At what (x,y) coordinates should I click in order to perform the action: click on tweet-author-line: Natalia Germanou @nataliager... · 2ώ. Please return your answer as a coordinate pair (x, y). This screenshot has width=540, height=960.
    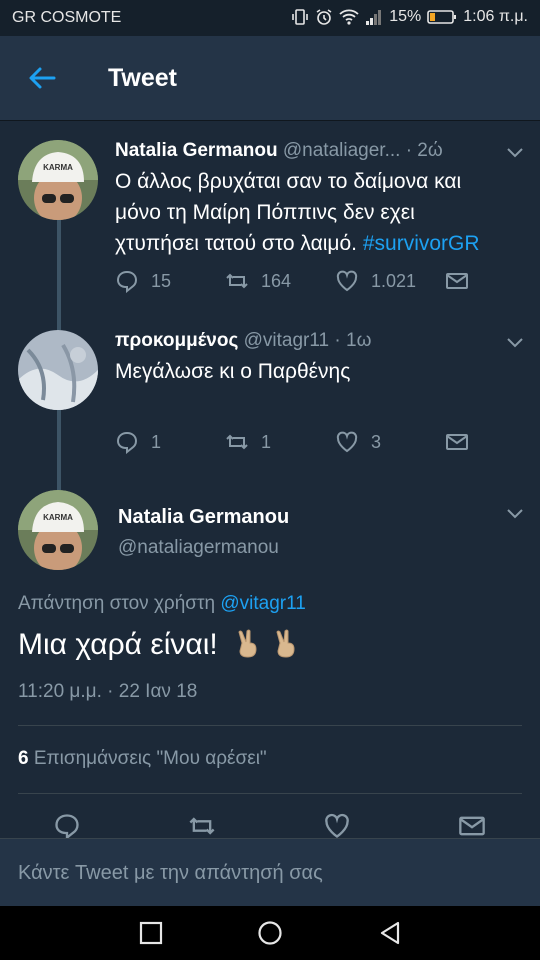
    Looking at the image, I should click on (279, 151).